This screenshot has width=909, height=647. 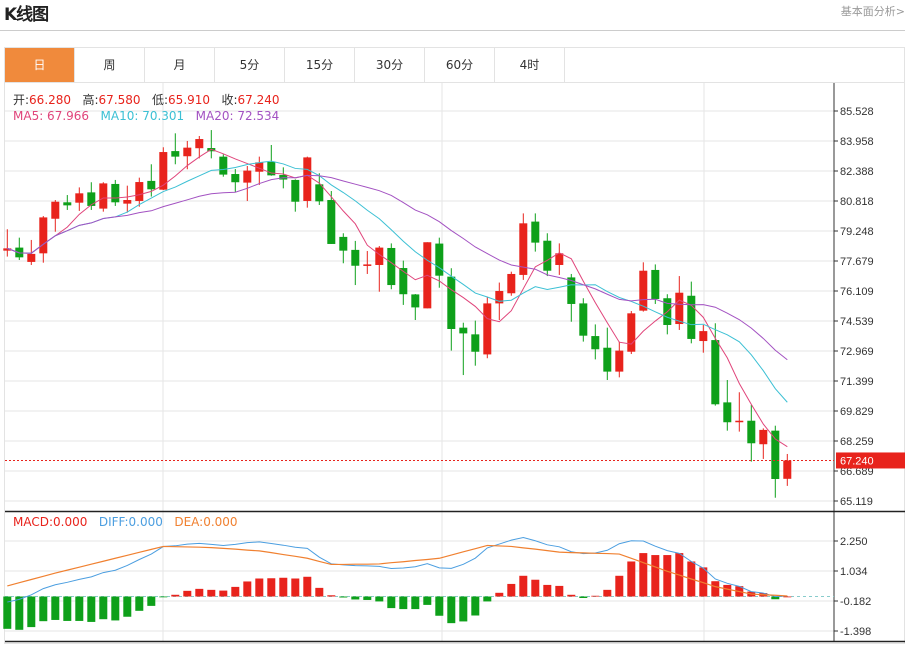 What do you see at coordinates (857, 322) in the screenshot?
I see `price-tick-label: 74.539` at bounding box center [857, 322].